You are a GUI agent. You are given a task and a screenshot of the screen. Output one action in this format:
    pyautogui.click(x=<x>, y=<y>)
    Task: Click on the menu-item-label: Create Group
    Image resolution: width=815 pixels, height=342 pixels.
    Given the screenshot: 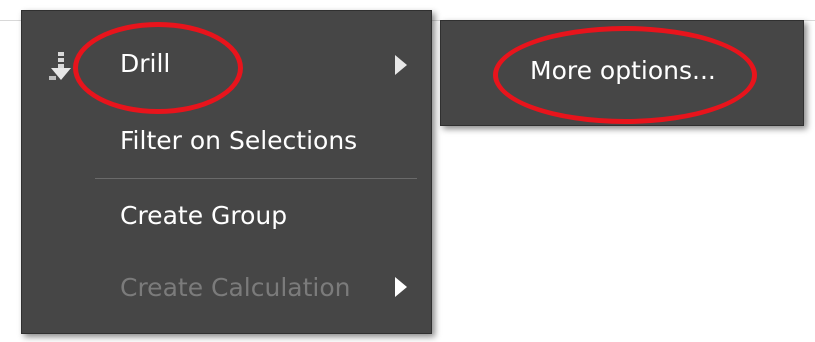 What is the action you would take?
    pyautogui.click(x=204, y=215)
    